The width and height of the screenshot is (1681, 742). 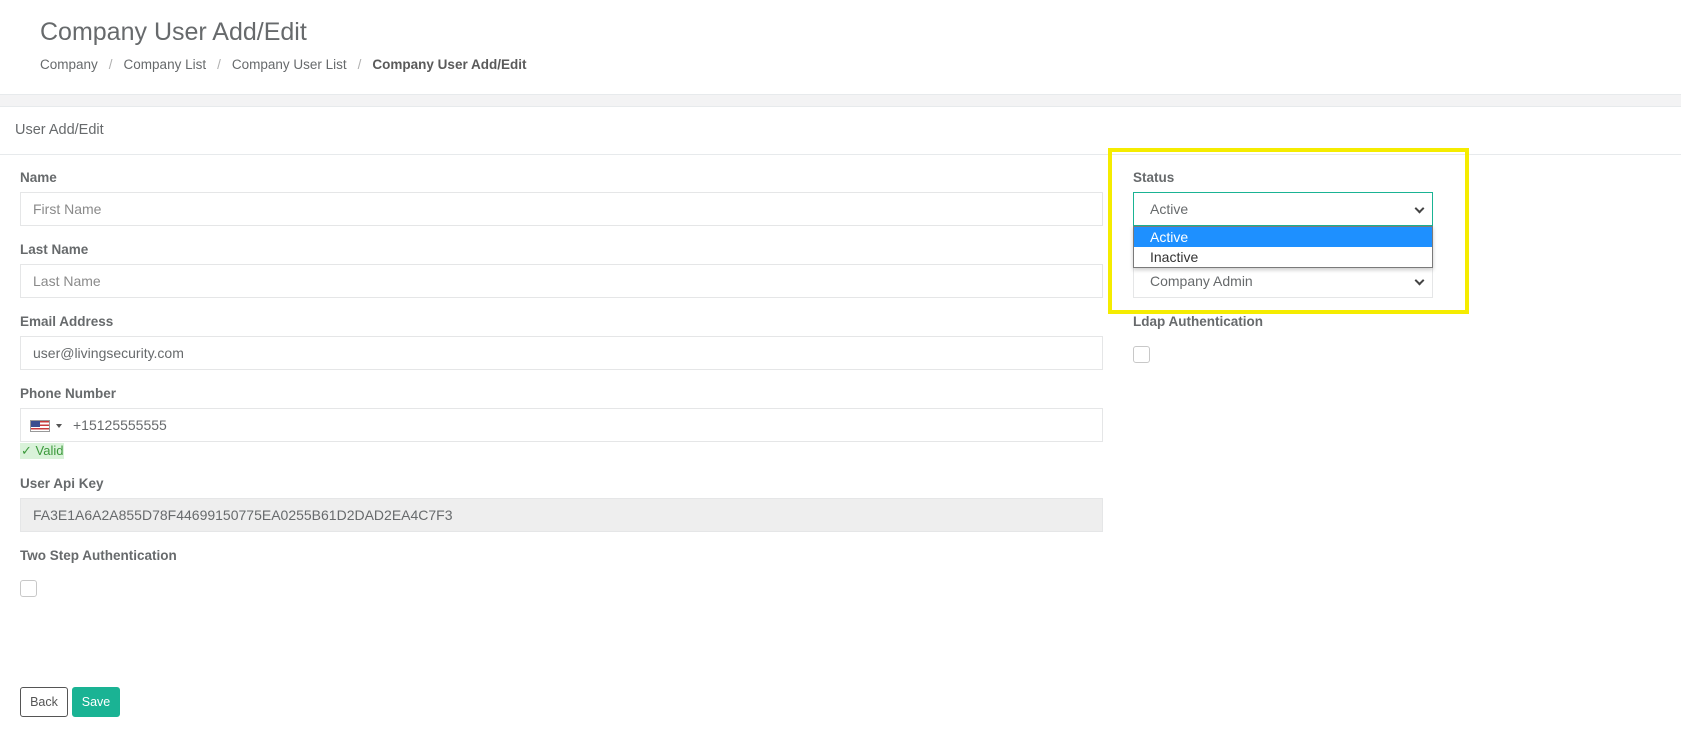 What do you see at coordinates (68, 393) in the screenshot?
I see `phone-label: Phone Number` at bounding box center [68, 393].